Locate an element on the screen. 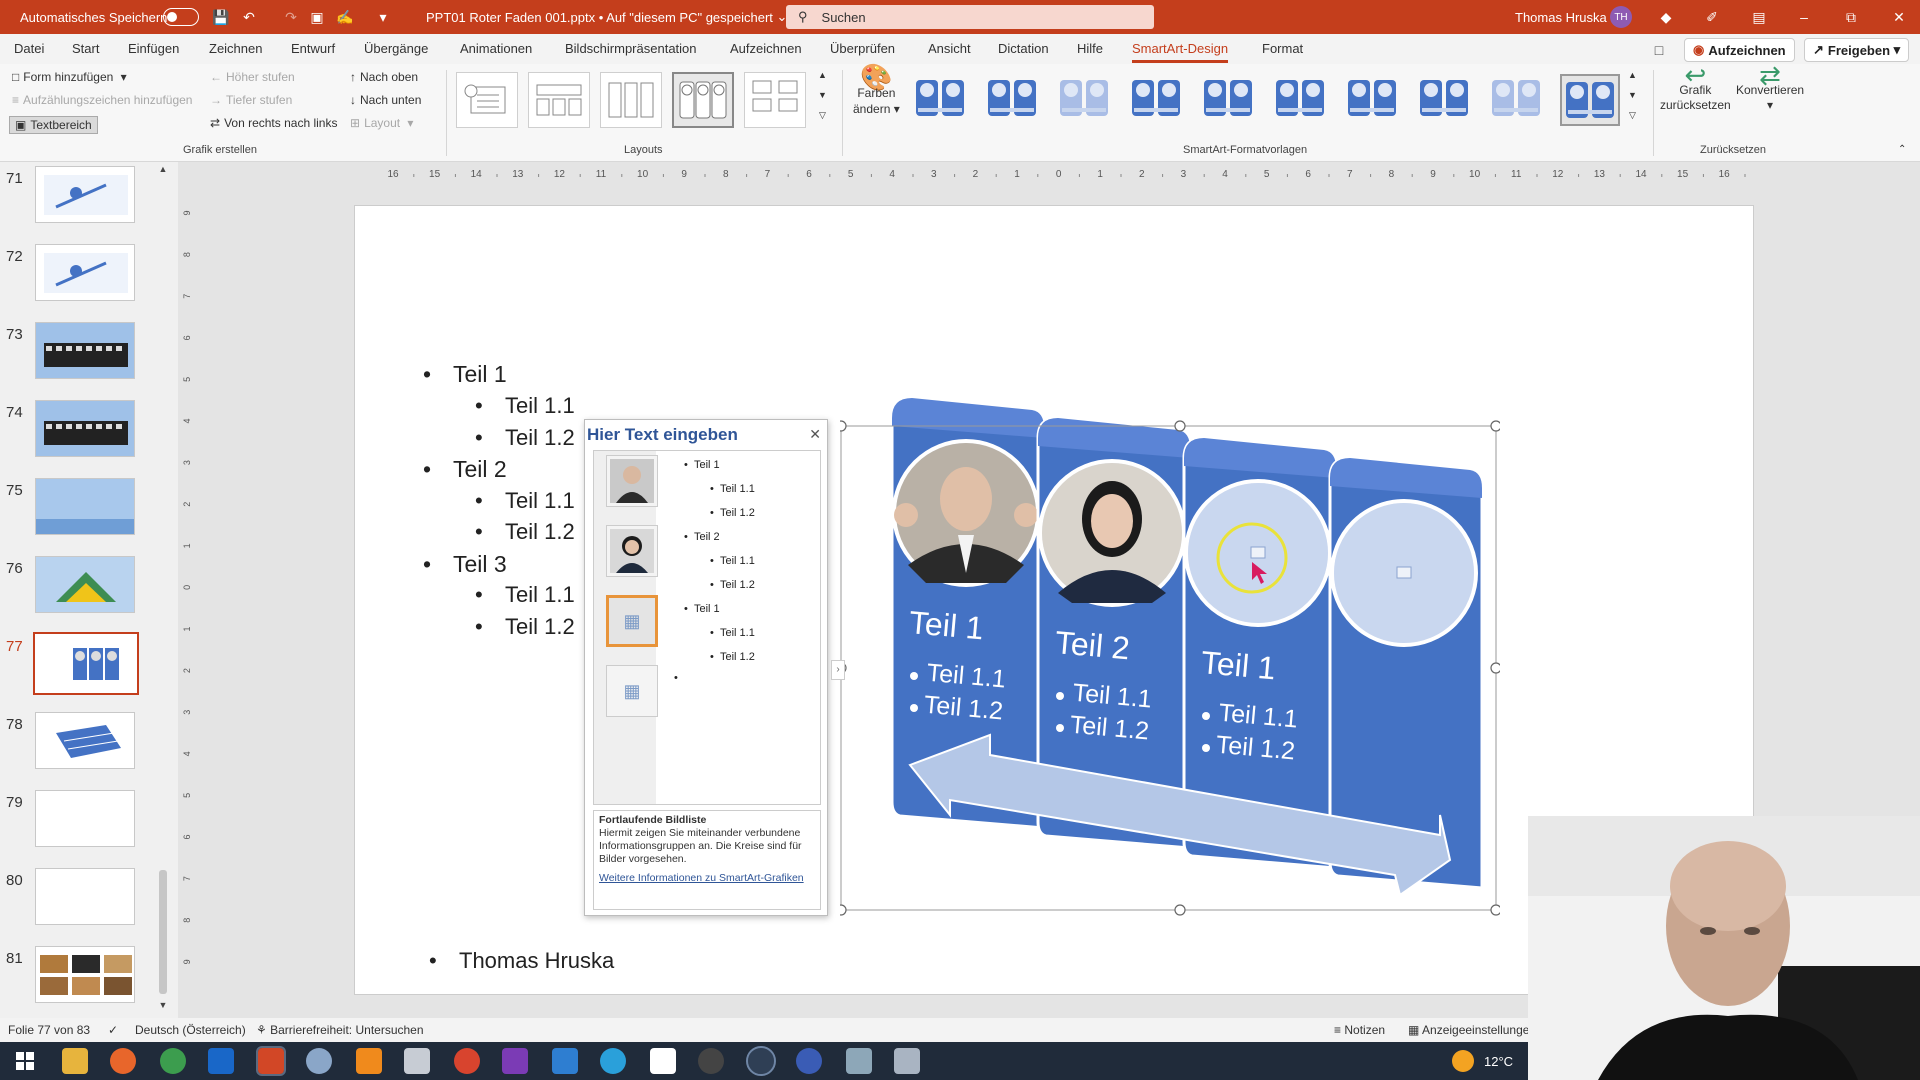 The width and height of the screenshot is (1920, 1080). move-up-button: ↑ Nach oben is located at coordinates (384, 77).